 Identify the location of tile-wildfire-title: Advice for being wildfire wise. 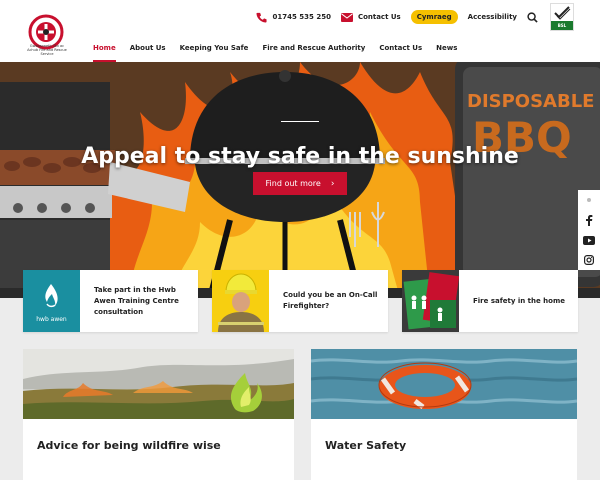
(129, 445).